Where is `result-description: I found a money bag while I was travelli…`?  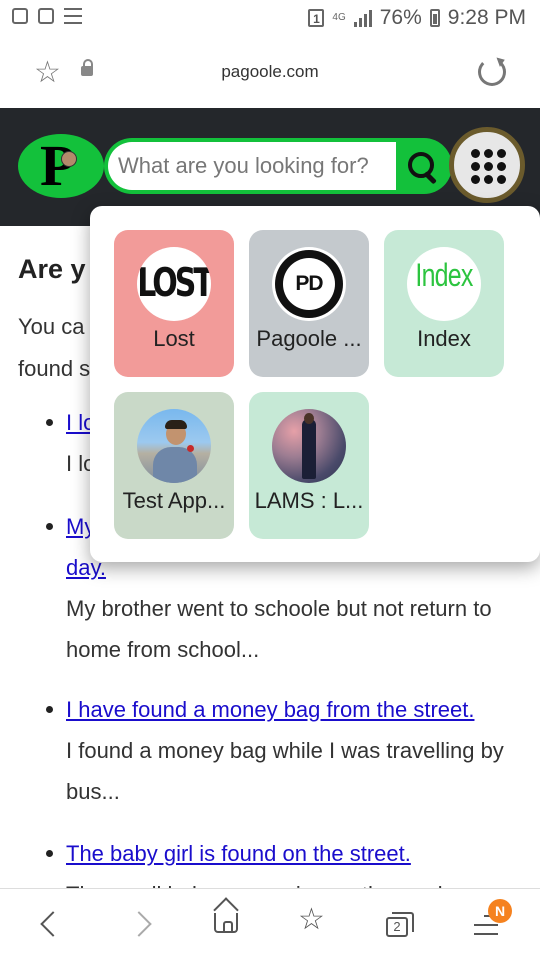 result-description: I found a money bag while I was travelli… is located at coordinates (285, 771).